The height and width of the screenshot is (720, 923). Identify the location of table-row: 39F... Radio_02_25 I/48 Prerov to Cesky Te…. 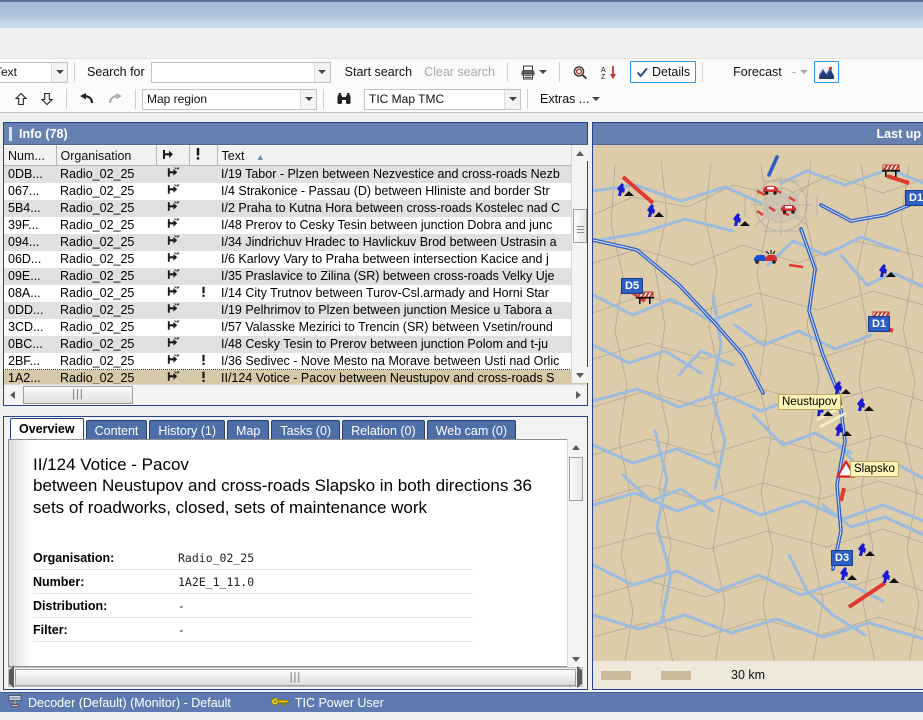
(295, 225).